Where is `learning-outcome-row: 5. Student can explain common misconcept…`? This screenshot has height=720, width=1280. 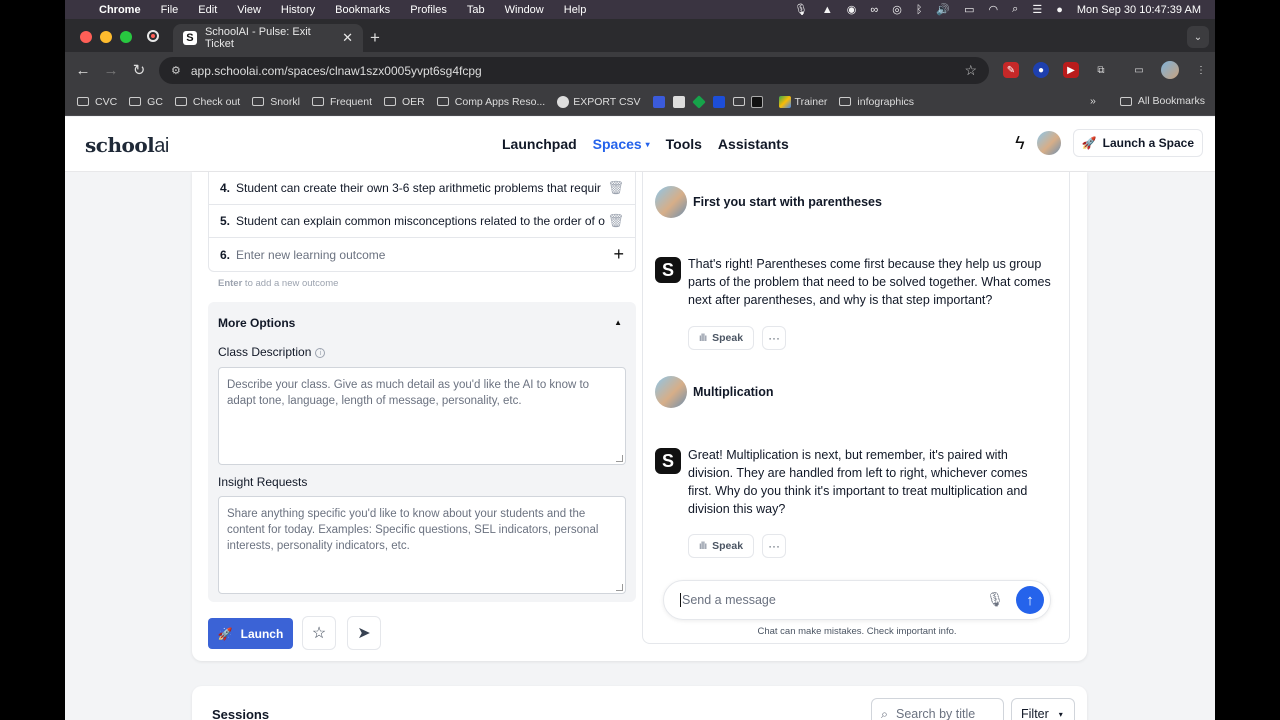 learning-outcome-row: 5. Student can explain common misconcept… is located at coordinates (422, 221).